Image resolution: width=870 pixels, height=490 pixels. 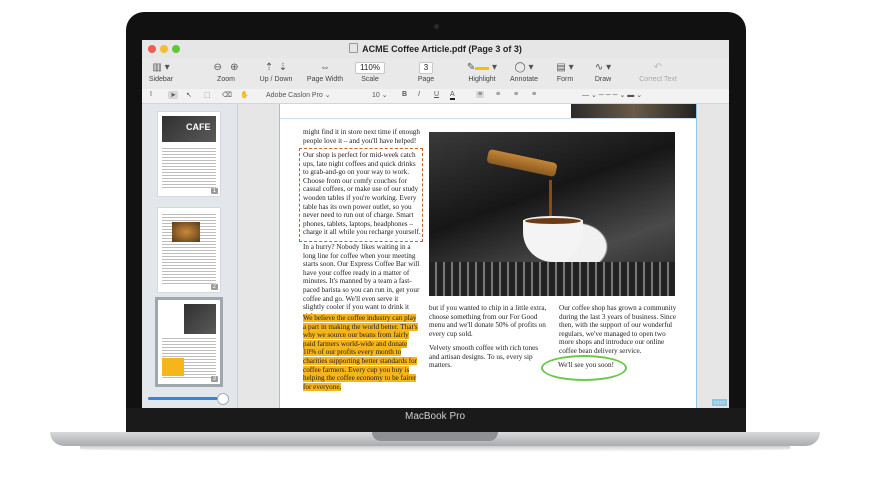 I want to click on hand-tool-icon: ✋, so click(x=244, y=95).